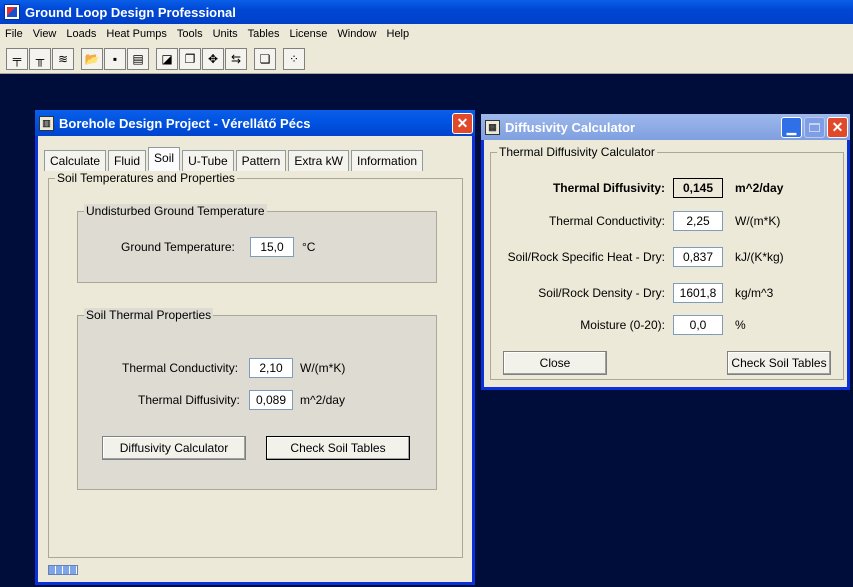 The image size is (853, 587). Describe the element at coordinates (814, 127) in the screenshot. I see `maximize-icon` at that location.